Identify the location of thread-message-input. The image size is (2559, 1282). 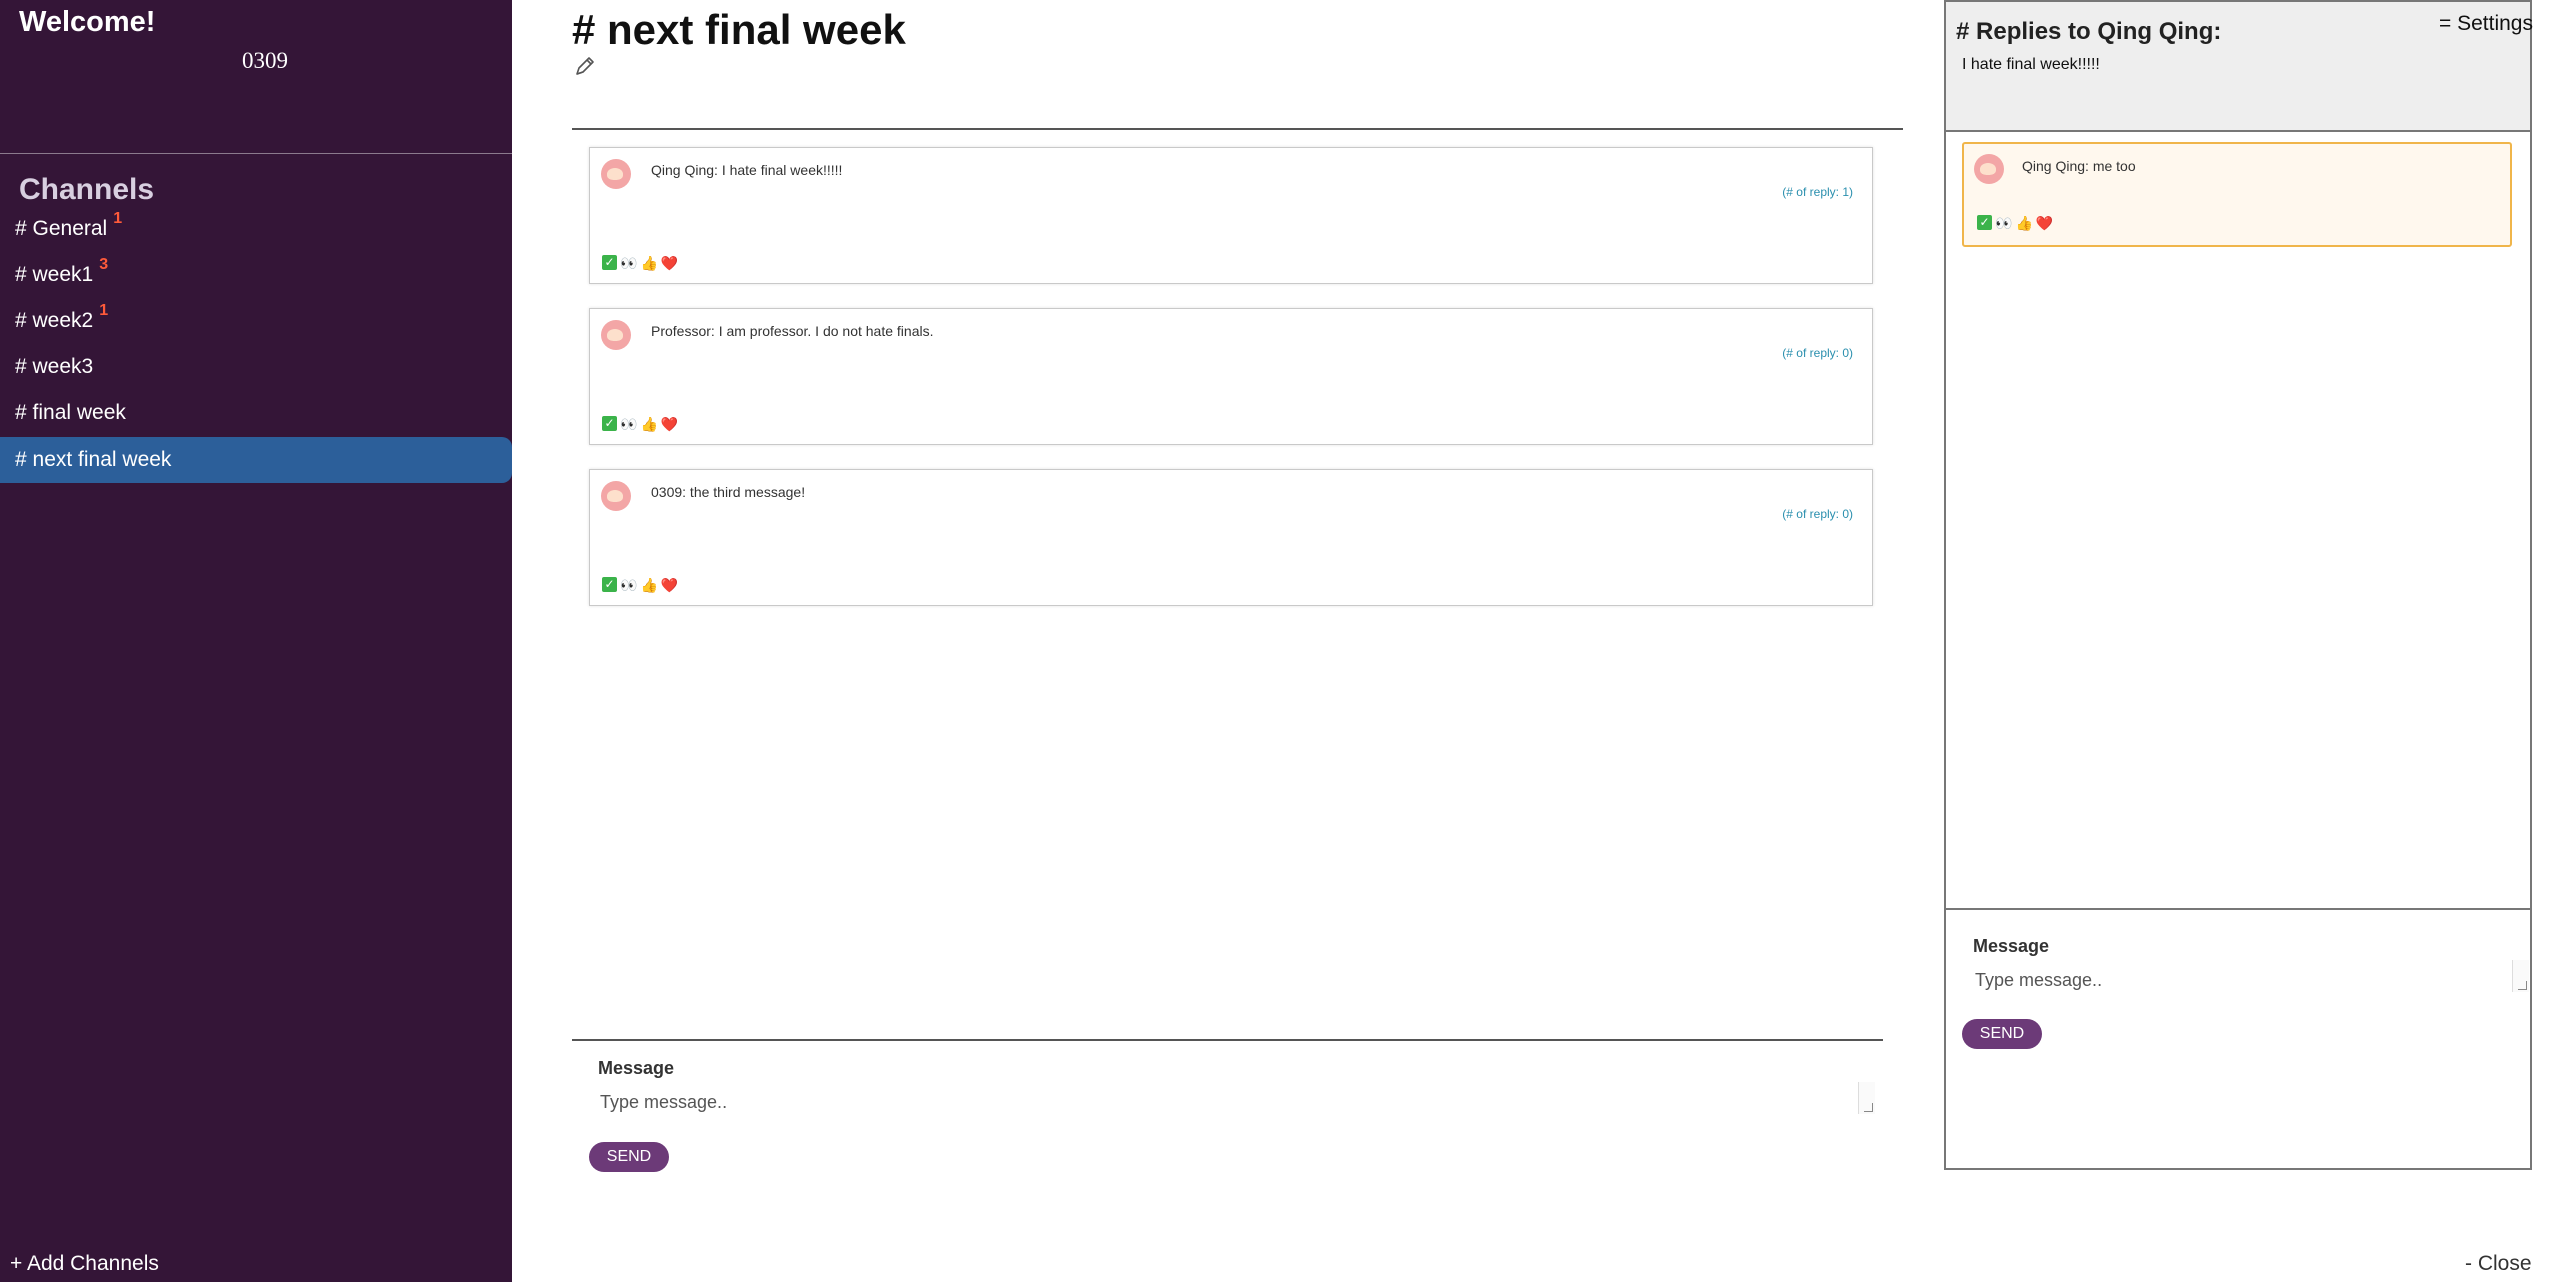
(2235, 980).